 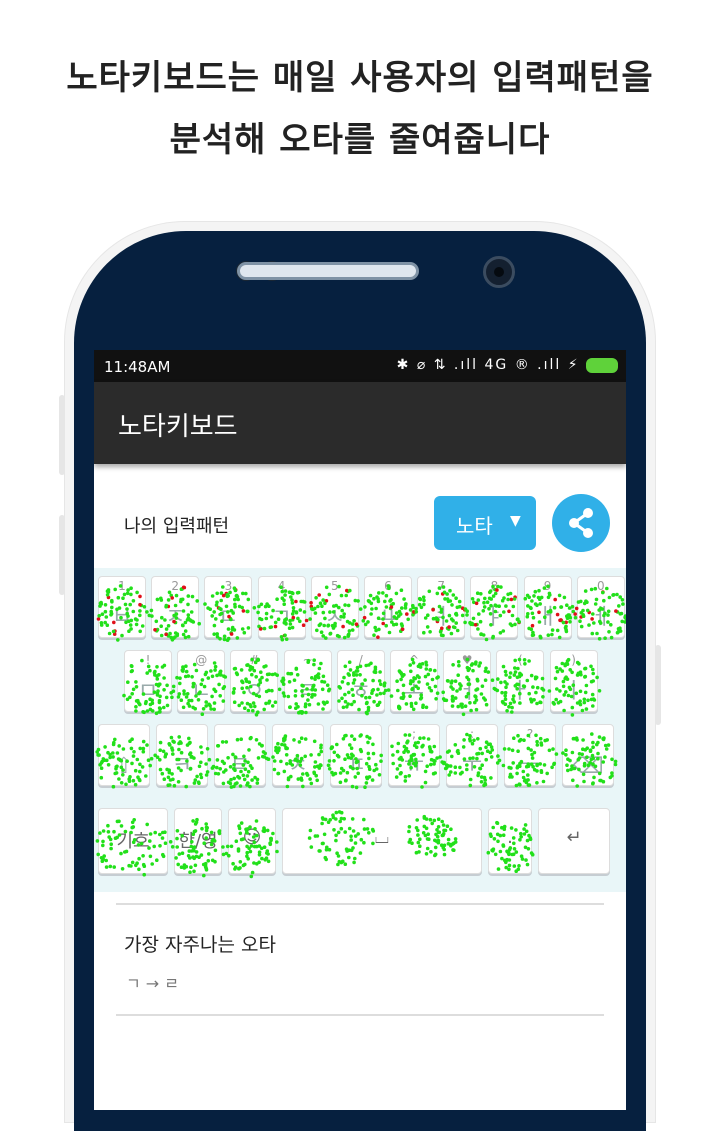 I want to click on keyboard-selector-dropdown: 노타 ▼, so click(x=485, y=523).